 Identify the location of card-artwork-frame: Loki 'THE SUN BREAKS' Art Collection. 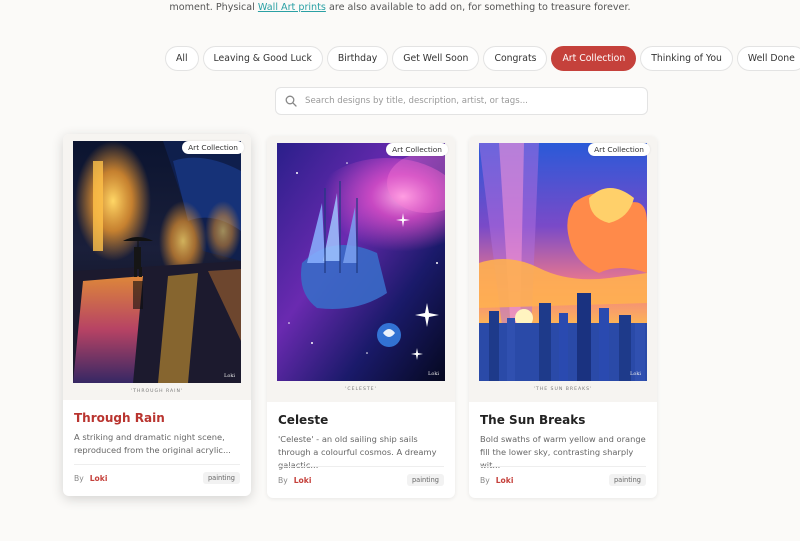
(563, 269).